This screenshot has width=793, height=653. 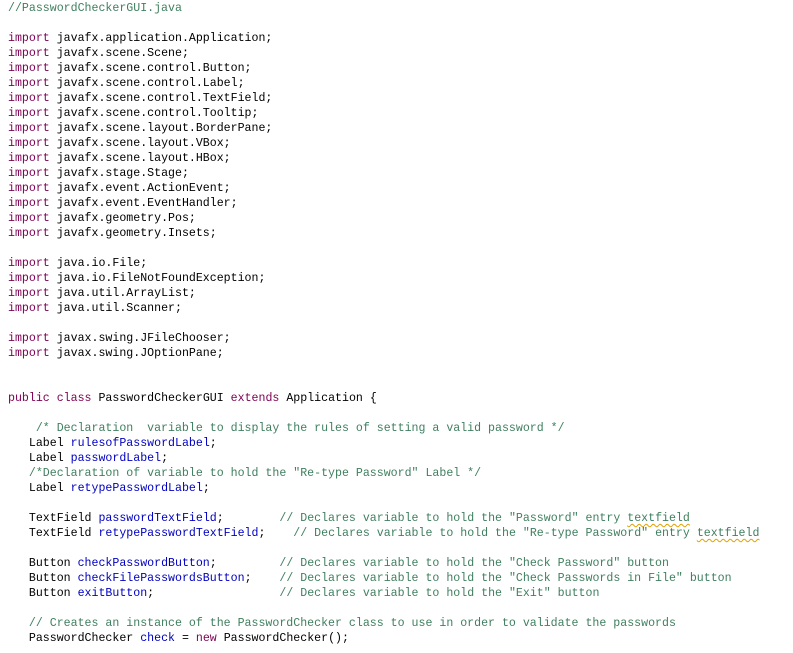 What do you see at coordinates (140, 158) in the screenshot?
I see `code-token: javafx.scene.layout.HBox;` at bounding box center [140, 158].